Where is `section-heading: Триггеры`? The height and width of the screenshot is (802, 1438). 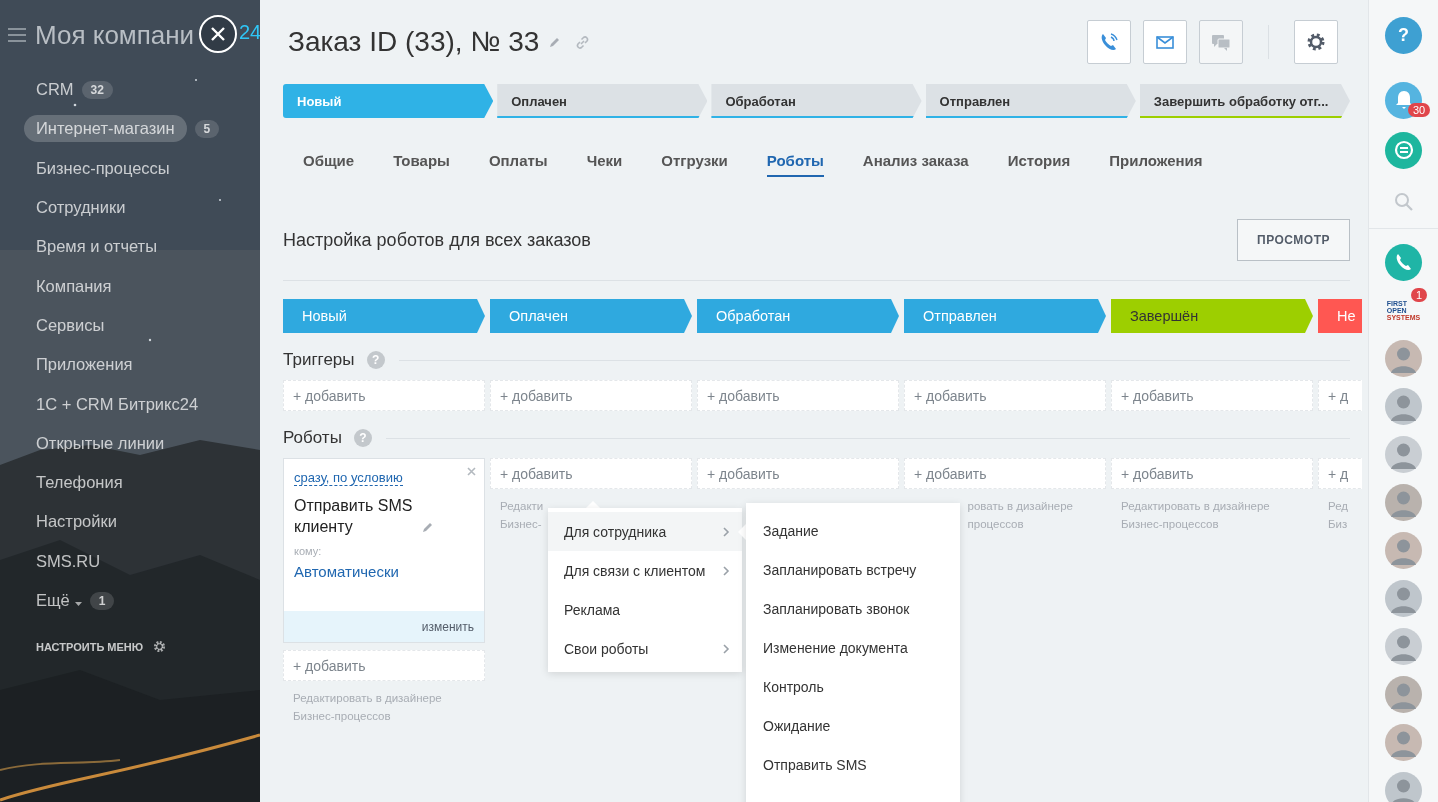
section-heading: Триггеры is located at coordinates (319, 360).